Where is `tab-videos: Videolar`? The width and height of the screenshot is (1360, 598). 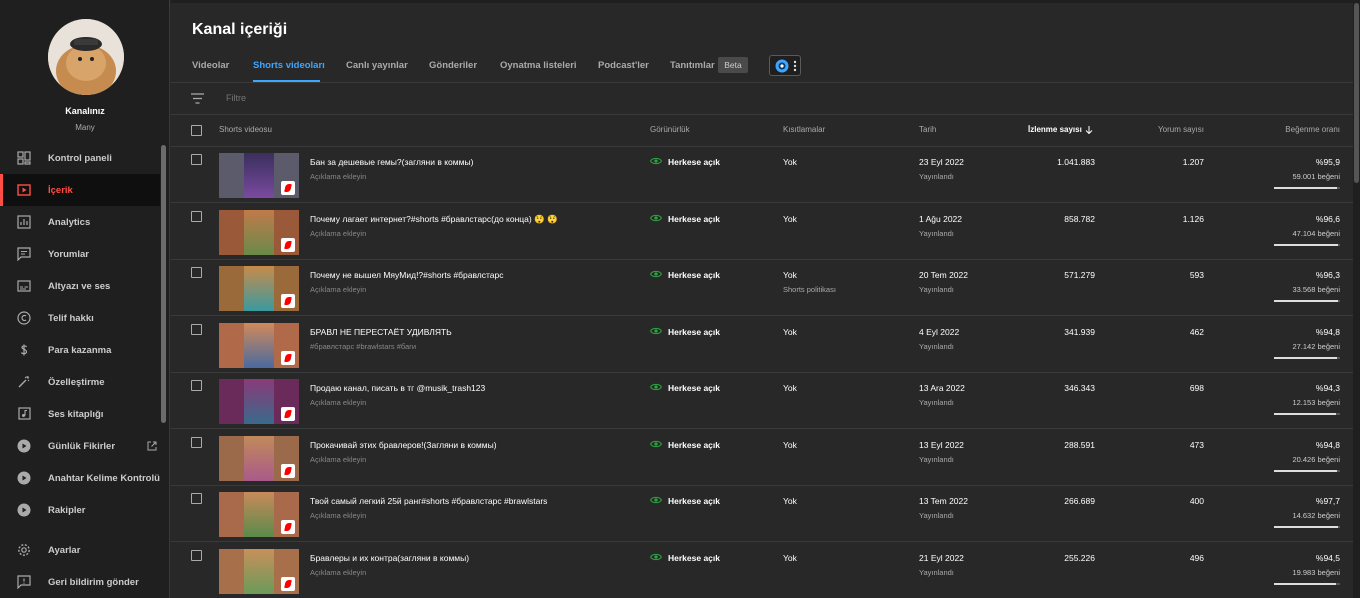 tab-videos: Videolar is located at coordinates (210, 65).